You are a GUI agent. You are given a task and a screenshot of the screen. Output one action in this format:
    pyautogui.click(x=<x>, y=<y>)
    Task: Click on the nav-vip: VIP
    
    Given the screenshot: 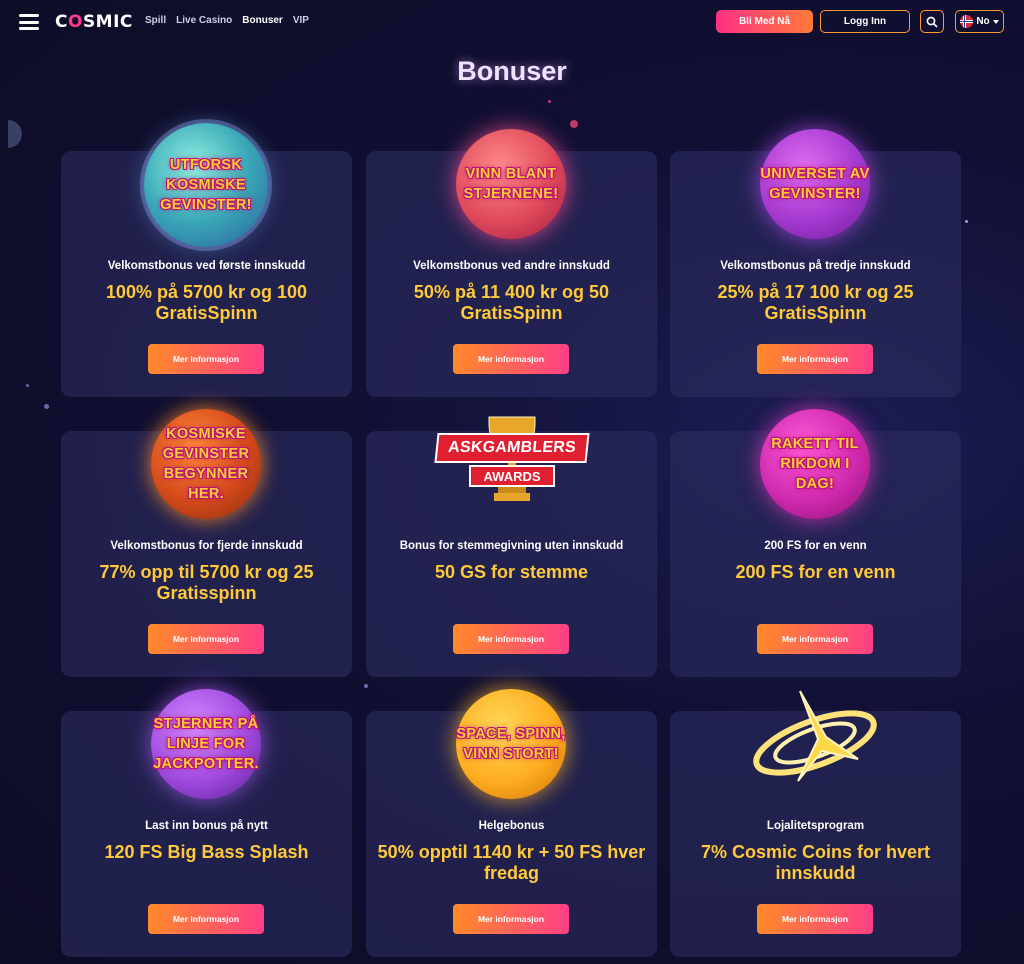 What is the action you would take?
    pyautogui.click(x=301, y=20)
    